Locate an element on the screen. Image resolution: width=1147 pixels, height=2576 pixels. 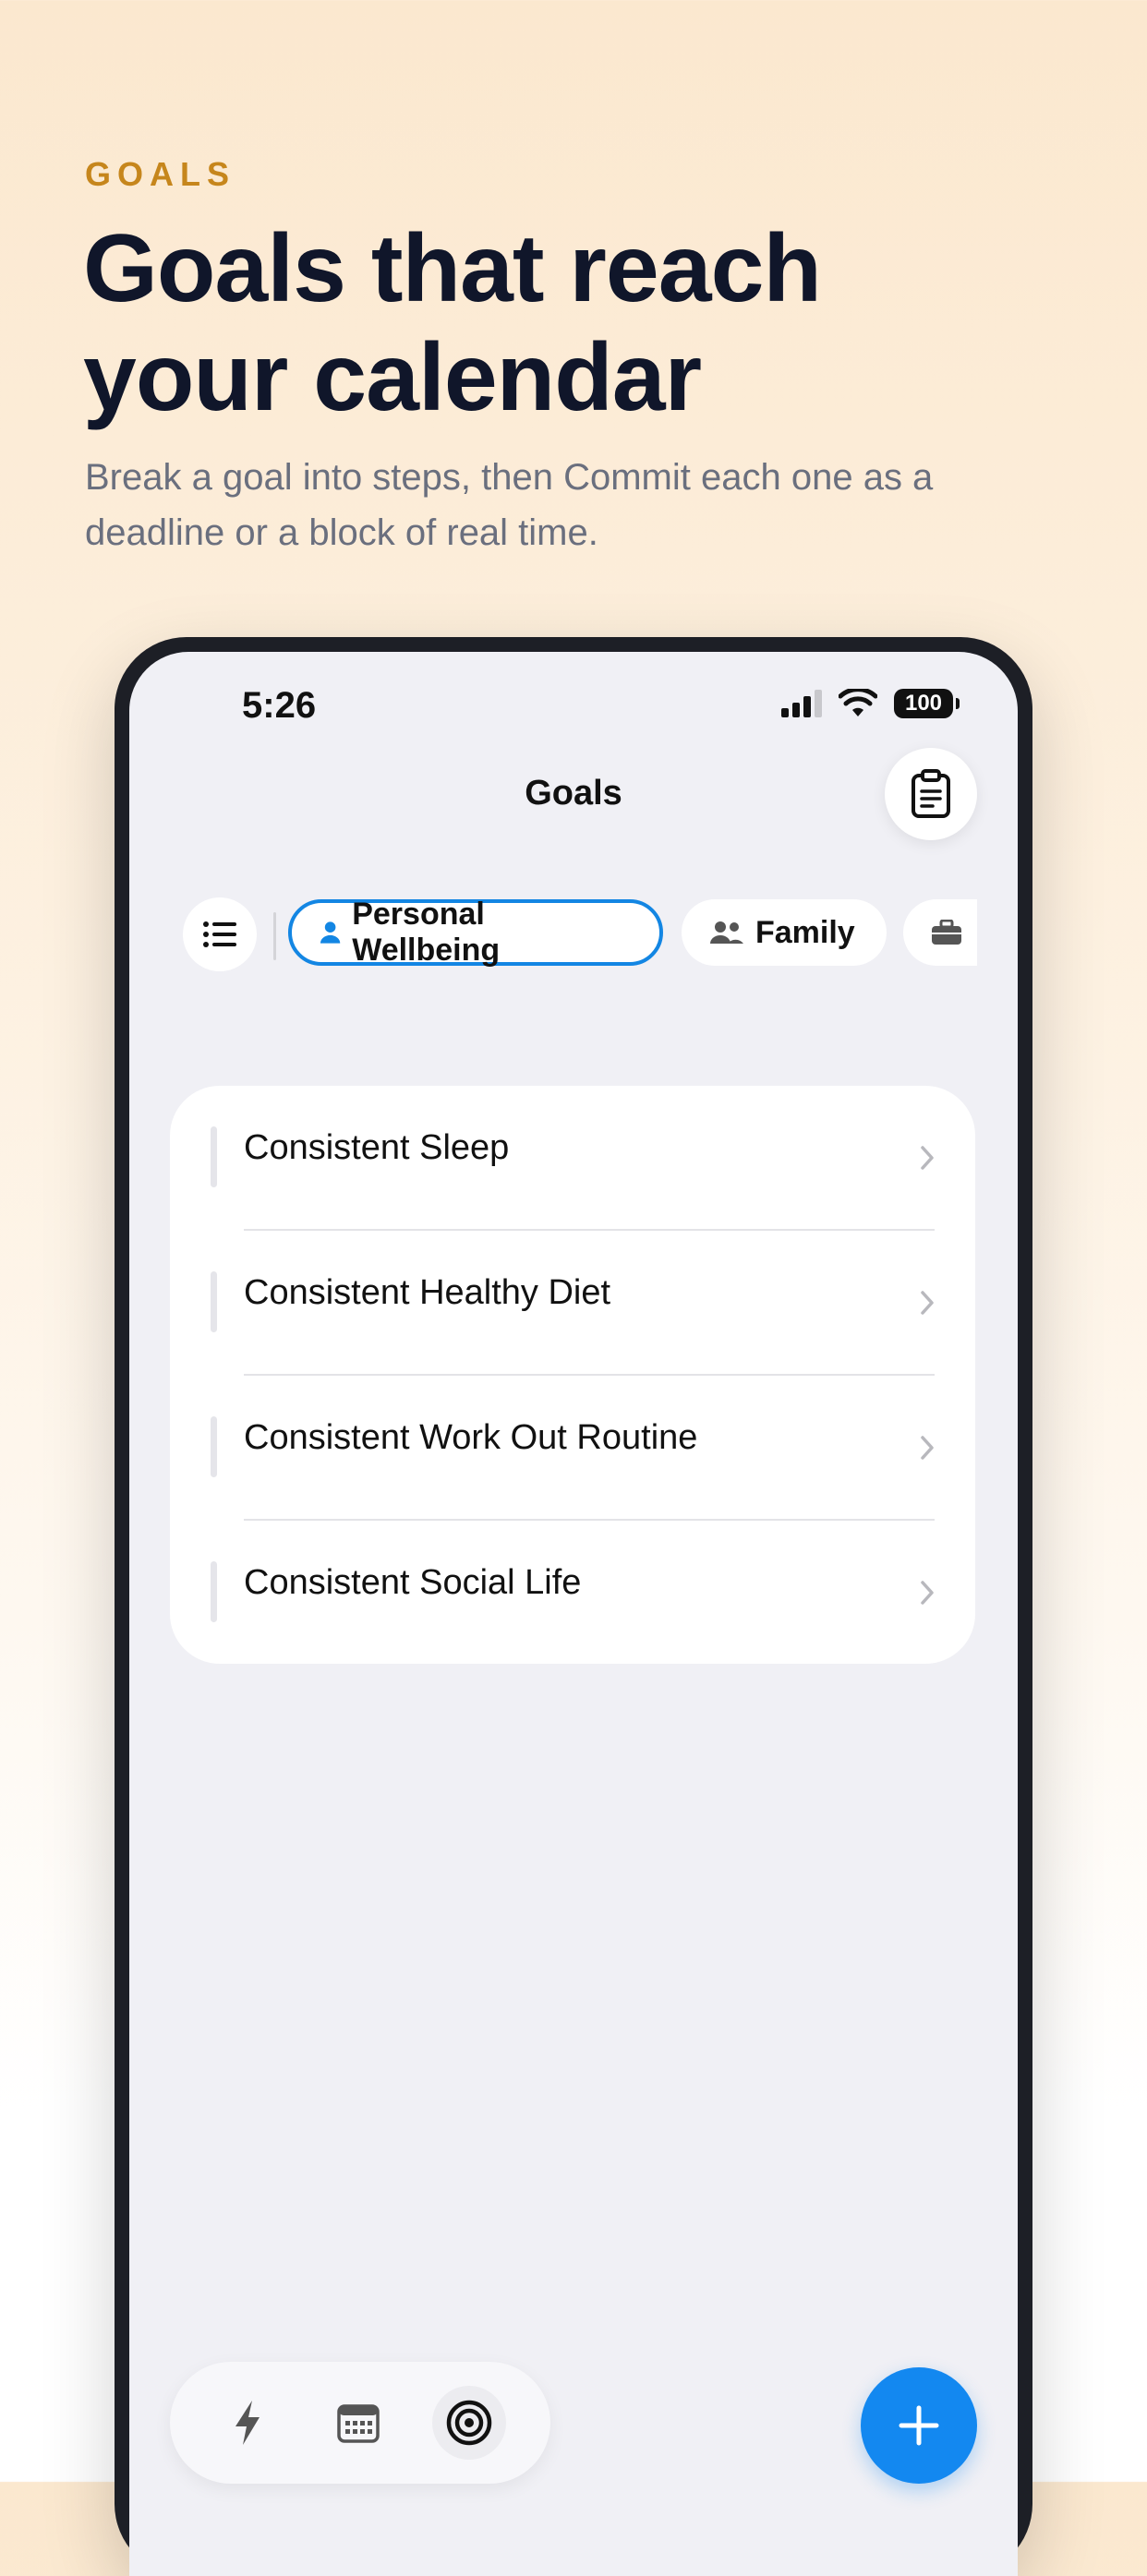
chip-work is located at coordinates (940, 932).